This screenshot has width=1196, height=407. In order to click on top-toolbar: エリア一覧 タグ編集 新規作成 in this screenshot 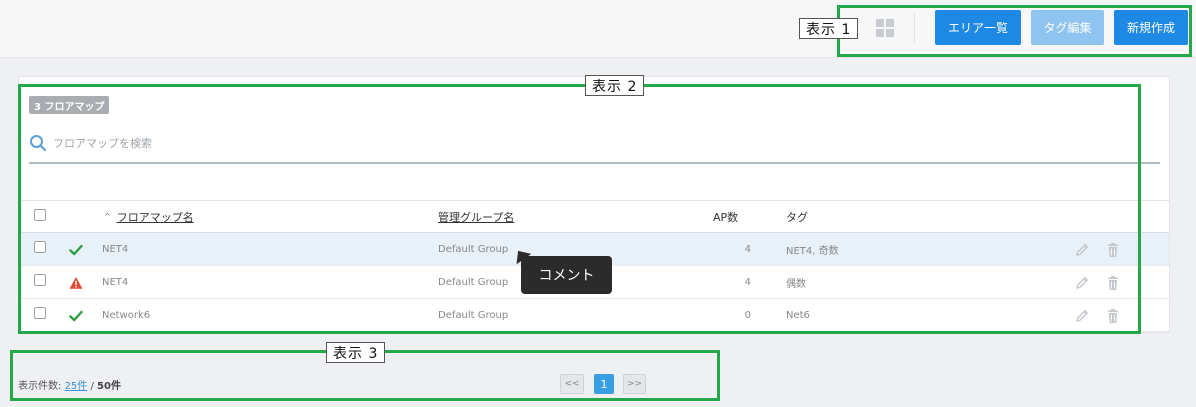, I will do `click(598, 29)`.